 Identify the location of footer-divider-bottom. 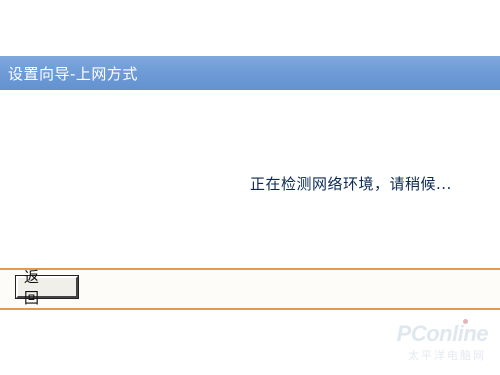
(250, 309).